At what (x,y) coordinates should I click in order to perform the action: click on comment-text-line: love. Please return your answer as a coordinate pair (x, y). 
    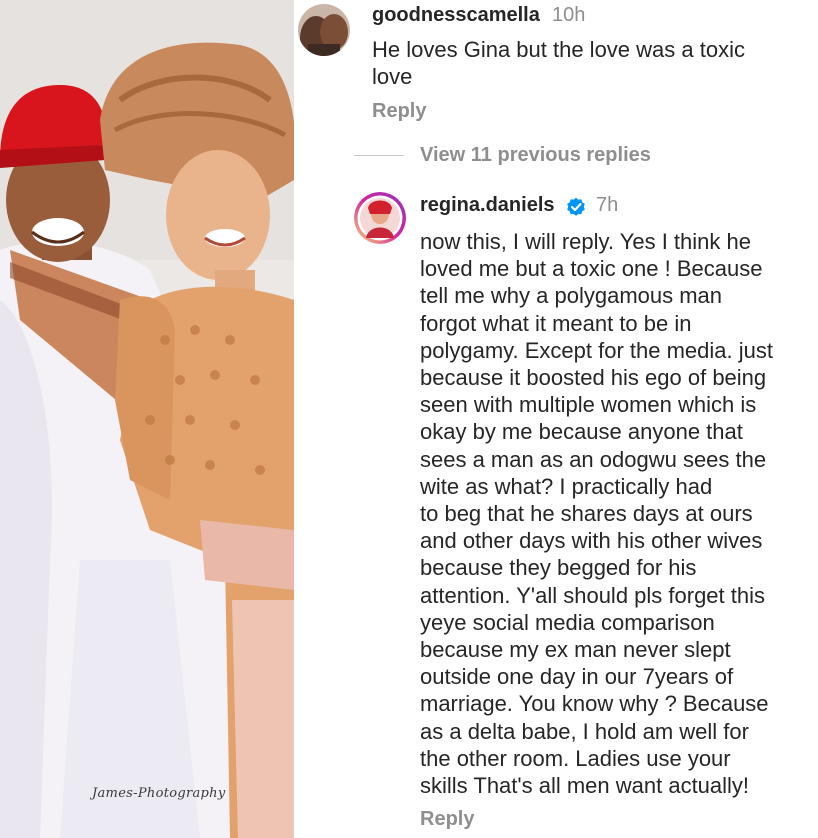
    Looking at the image, I should click on (392, 77).